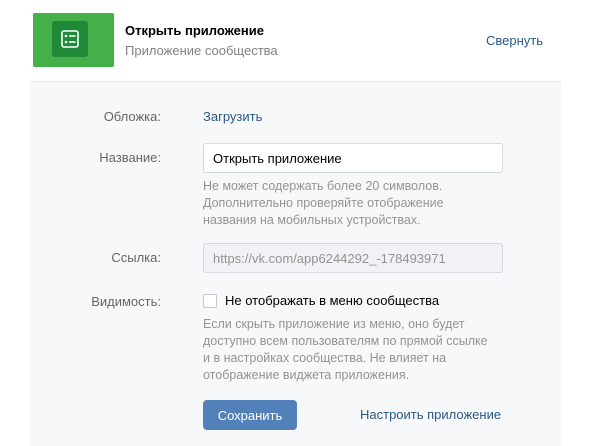 This screenshot has width=591, height=446. What do you see at coordinates (323, 186) in the screenshot?
I see `name-hint-line: Не может содержать более 20 символов.` at bounding box center [323, 186].